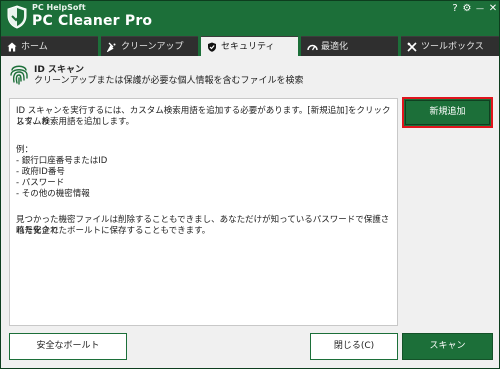  I want to click on tab-toolbox: ツールボックス, so click(450, 46).